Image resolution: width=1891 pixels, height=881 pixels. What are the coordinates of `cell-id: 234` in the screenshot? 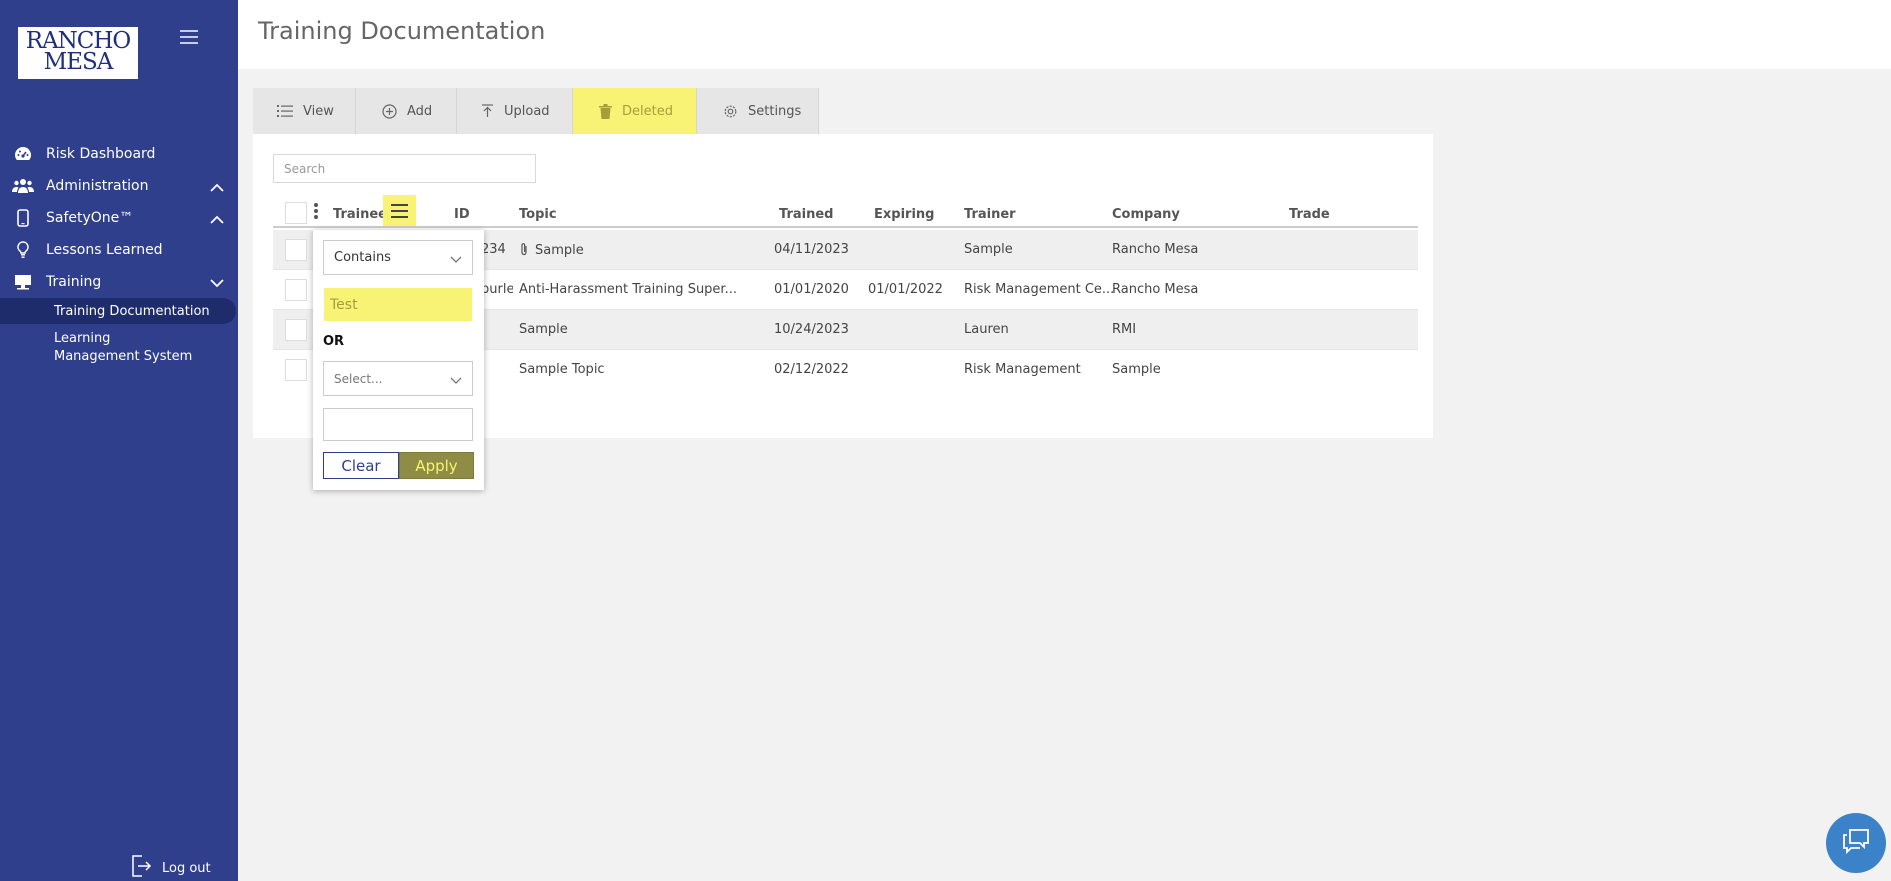 It's located at (493, 249).